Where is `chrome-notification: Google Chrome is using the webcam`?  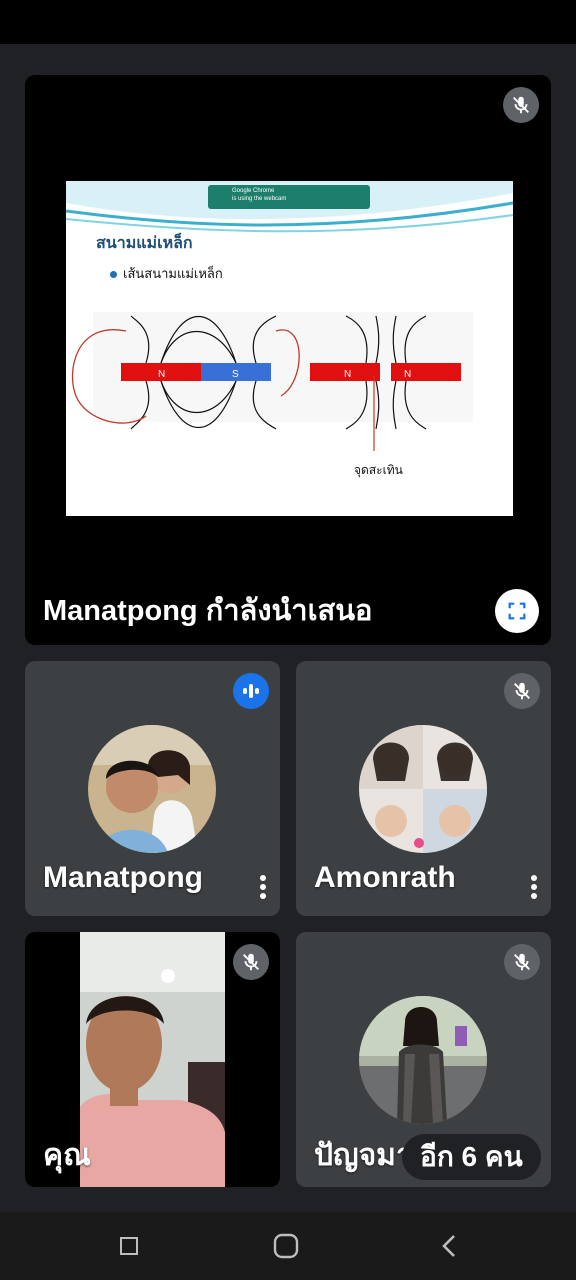
chrome-notification: Google Chrome is using the webcam is located at coordinates (289, 197).